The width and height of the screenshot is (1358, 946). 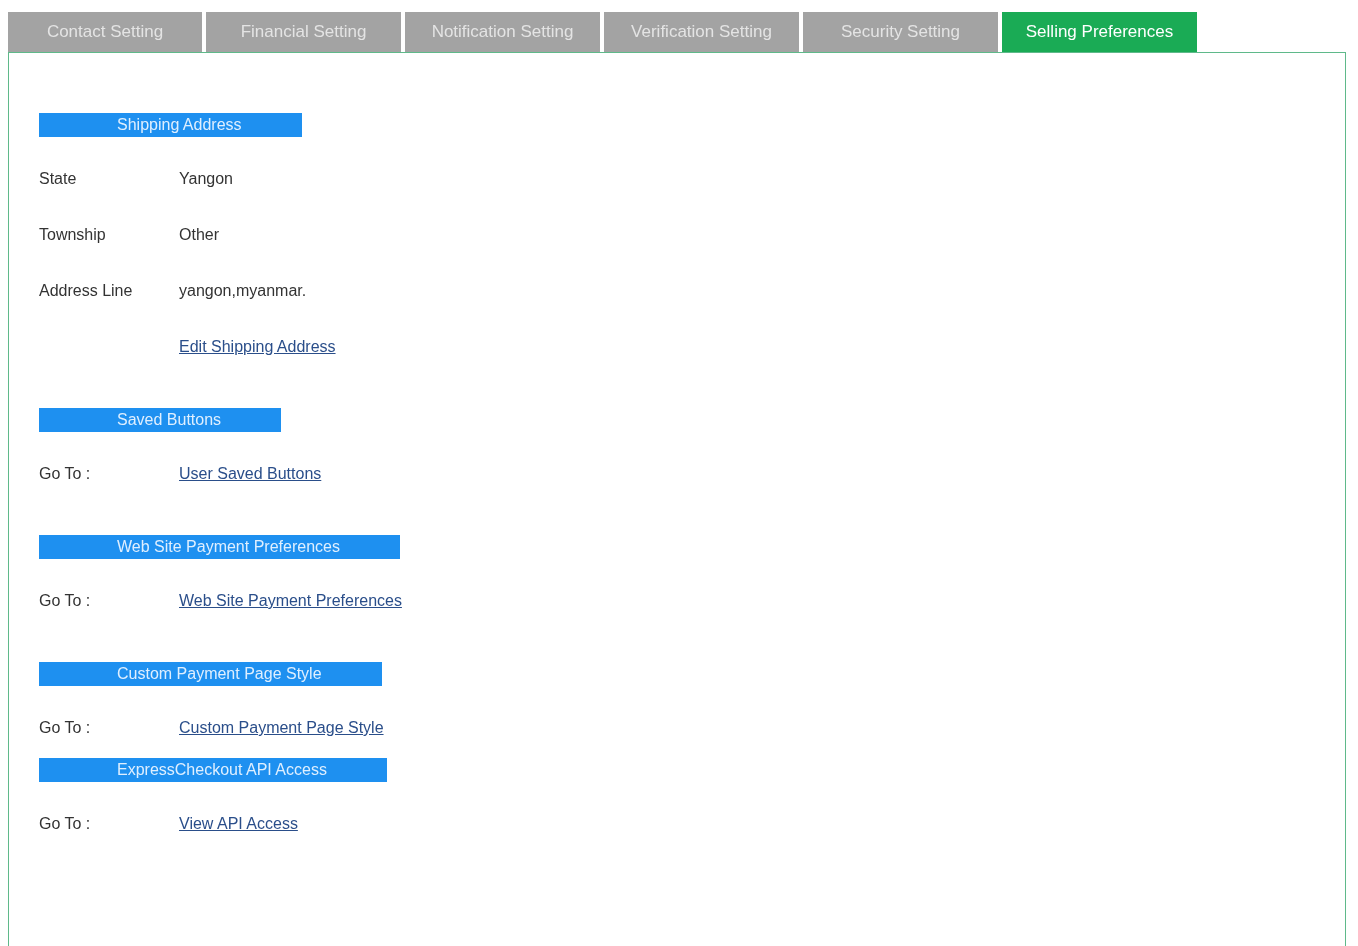 What do you see at coordinates (238, 824) in the screenshot?
I see `link: View API Access` at bounding box center [238, 824].